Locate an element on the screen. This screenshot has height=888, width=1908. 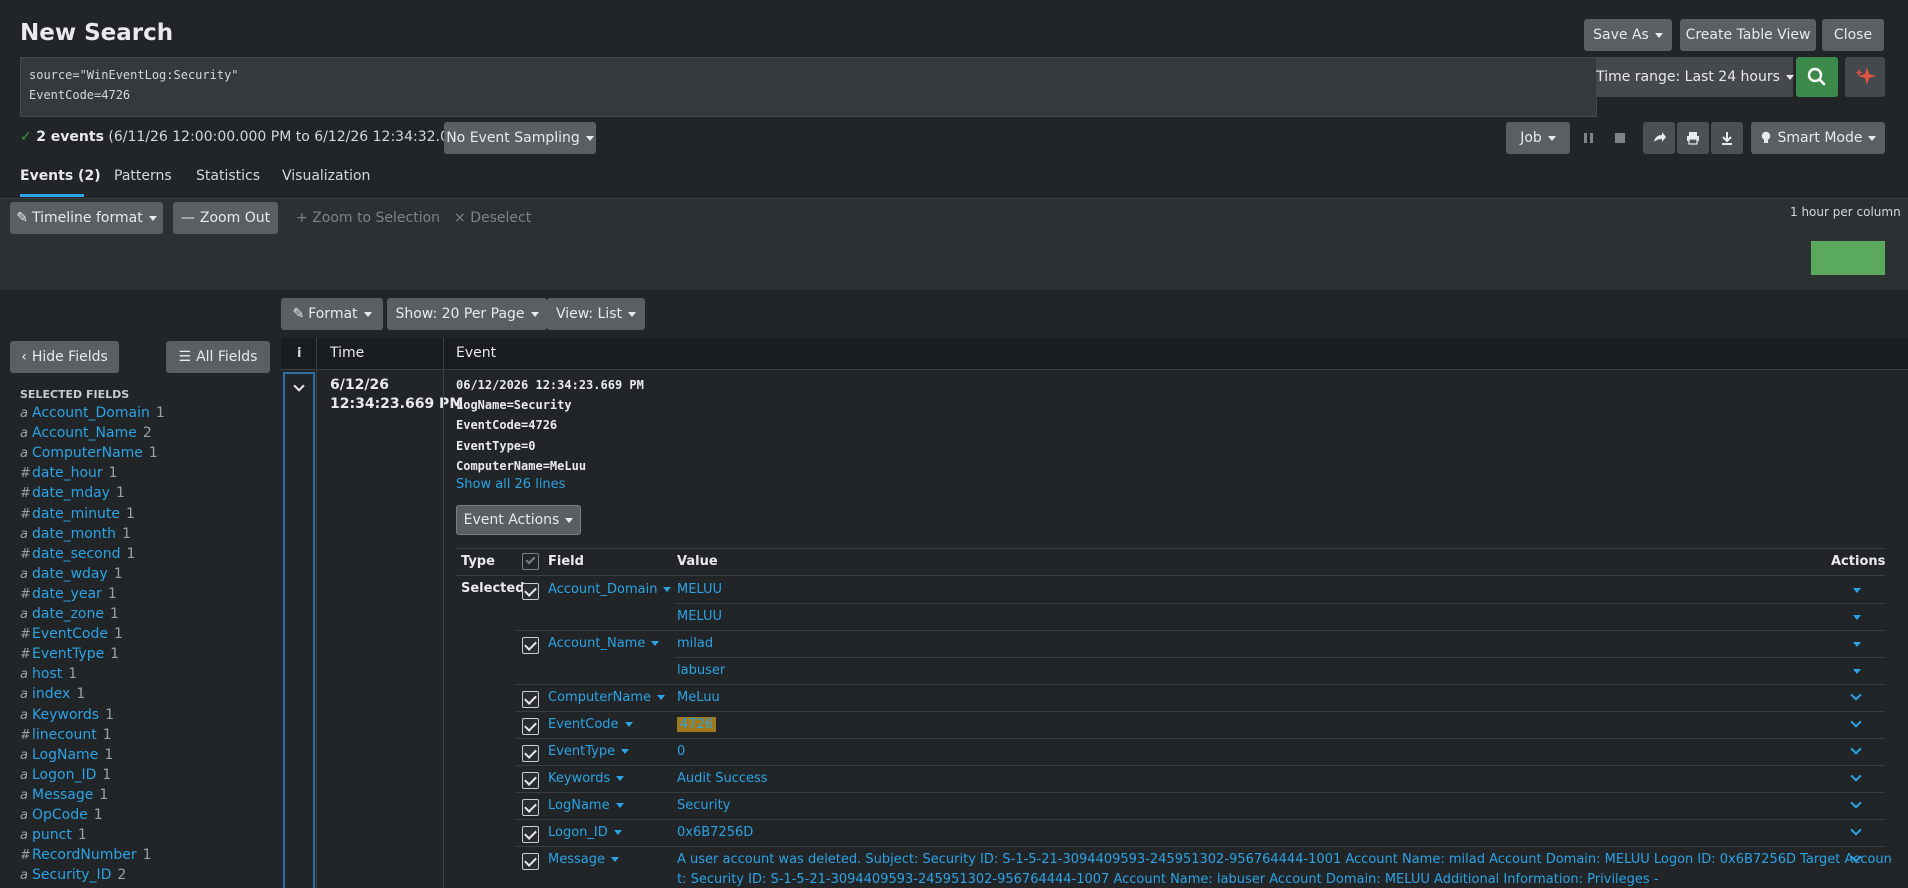
field-value: 0x6B7256D is located at coordinates (715, 832).